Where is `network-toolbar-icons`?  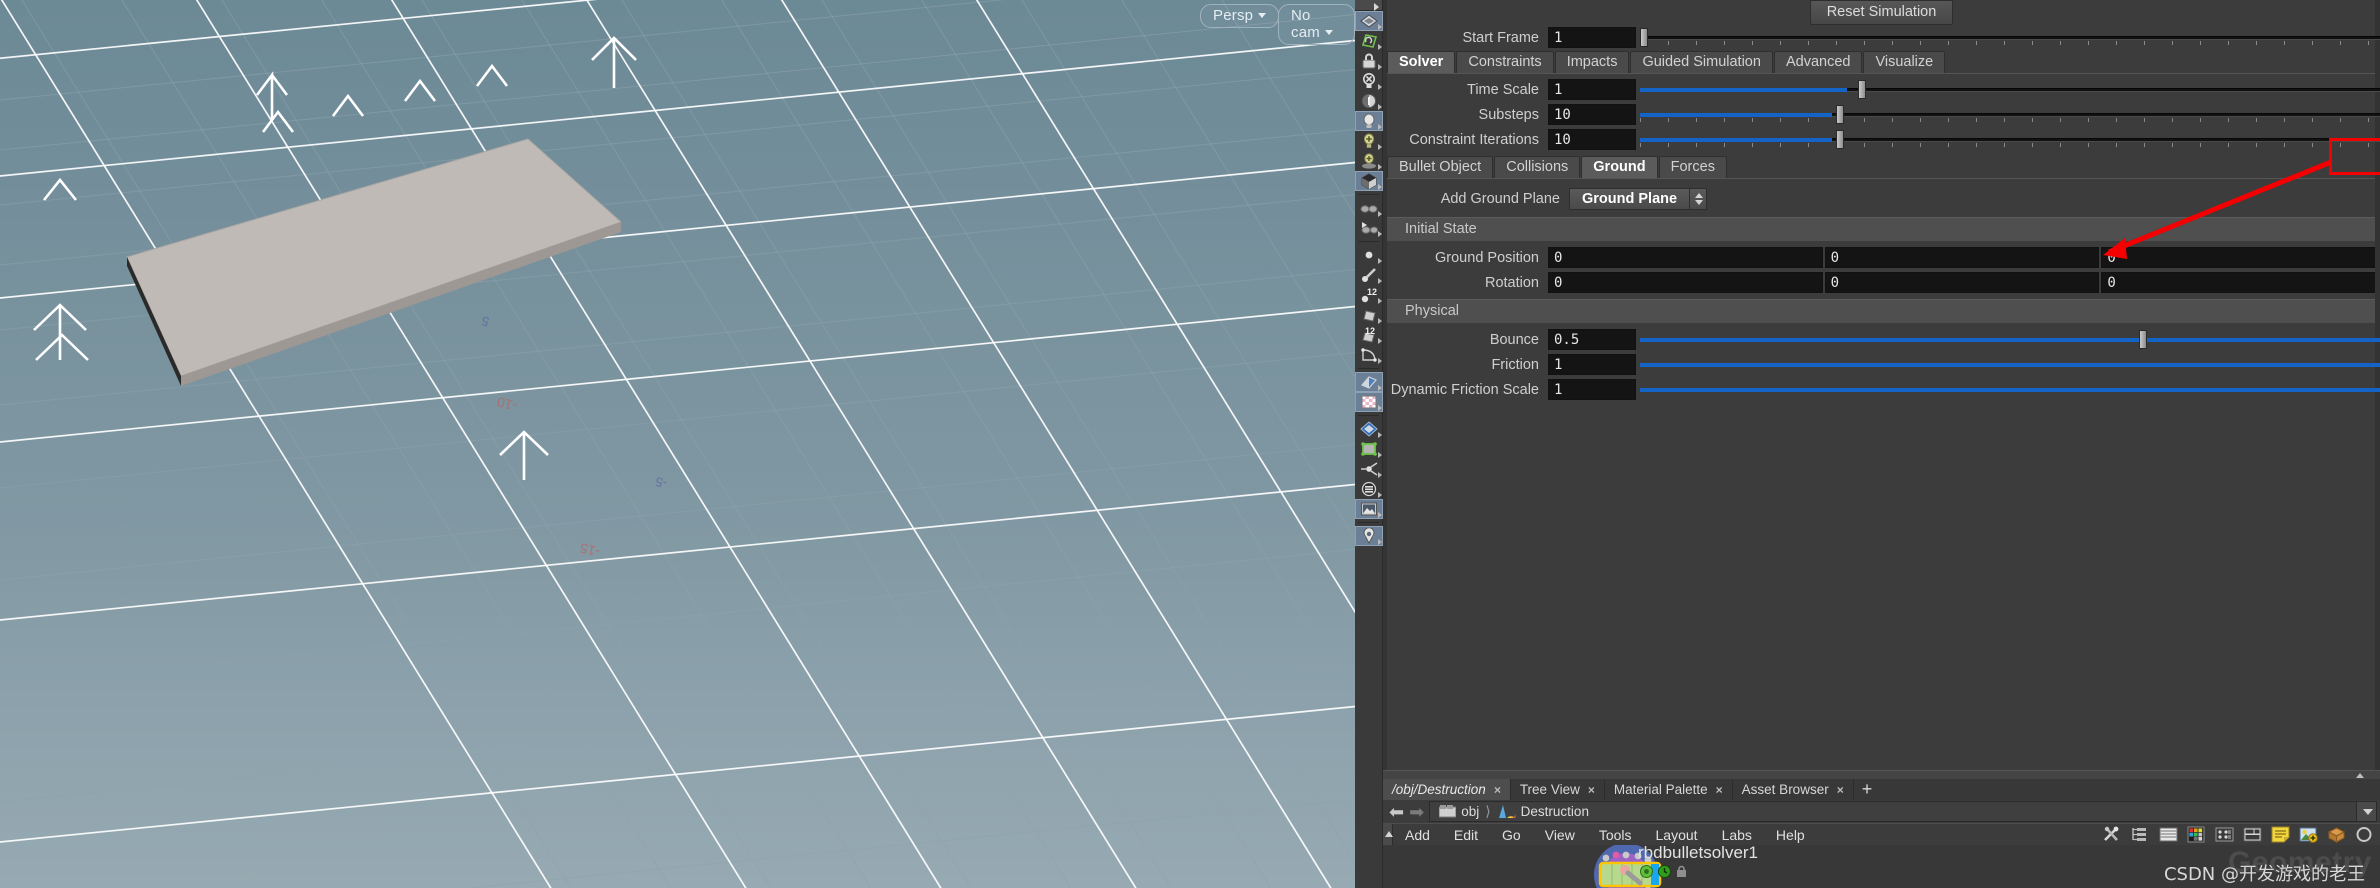
network-toolbar-icons is located at coordinates (2241, 834).